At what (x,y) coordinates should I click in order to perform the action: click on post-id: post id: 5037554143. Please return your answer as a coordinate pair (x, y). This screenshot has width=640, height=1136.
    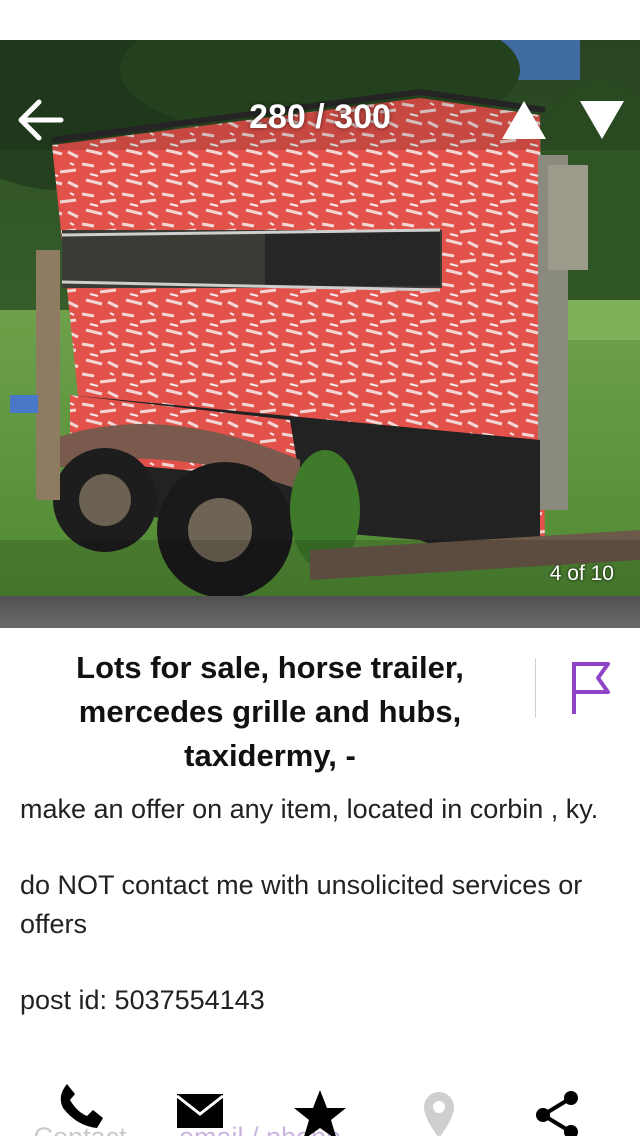
    Looking at the image, I should click on (142, 1000).